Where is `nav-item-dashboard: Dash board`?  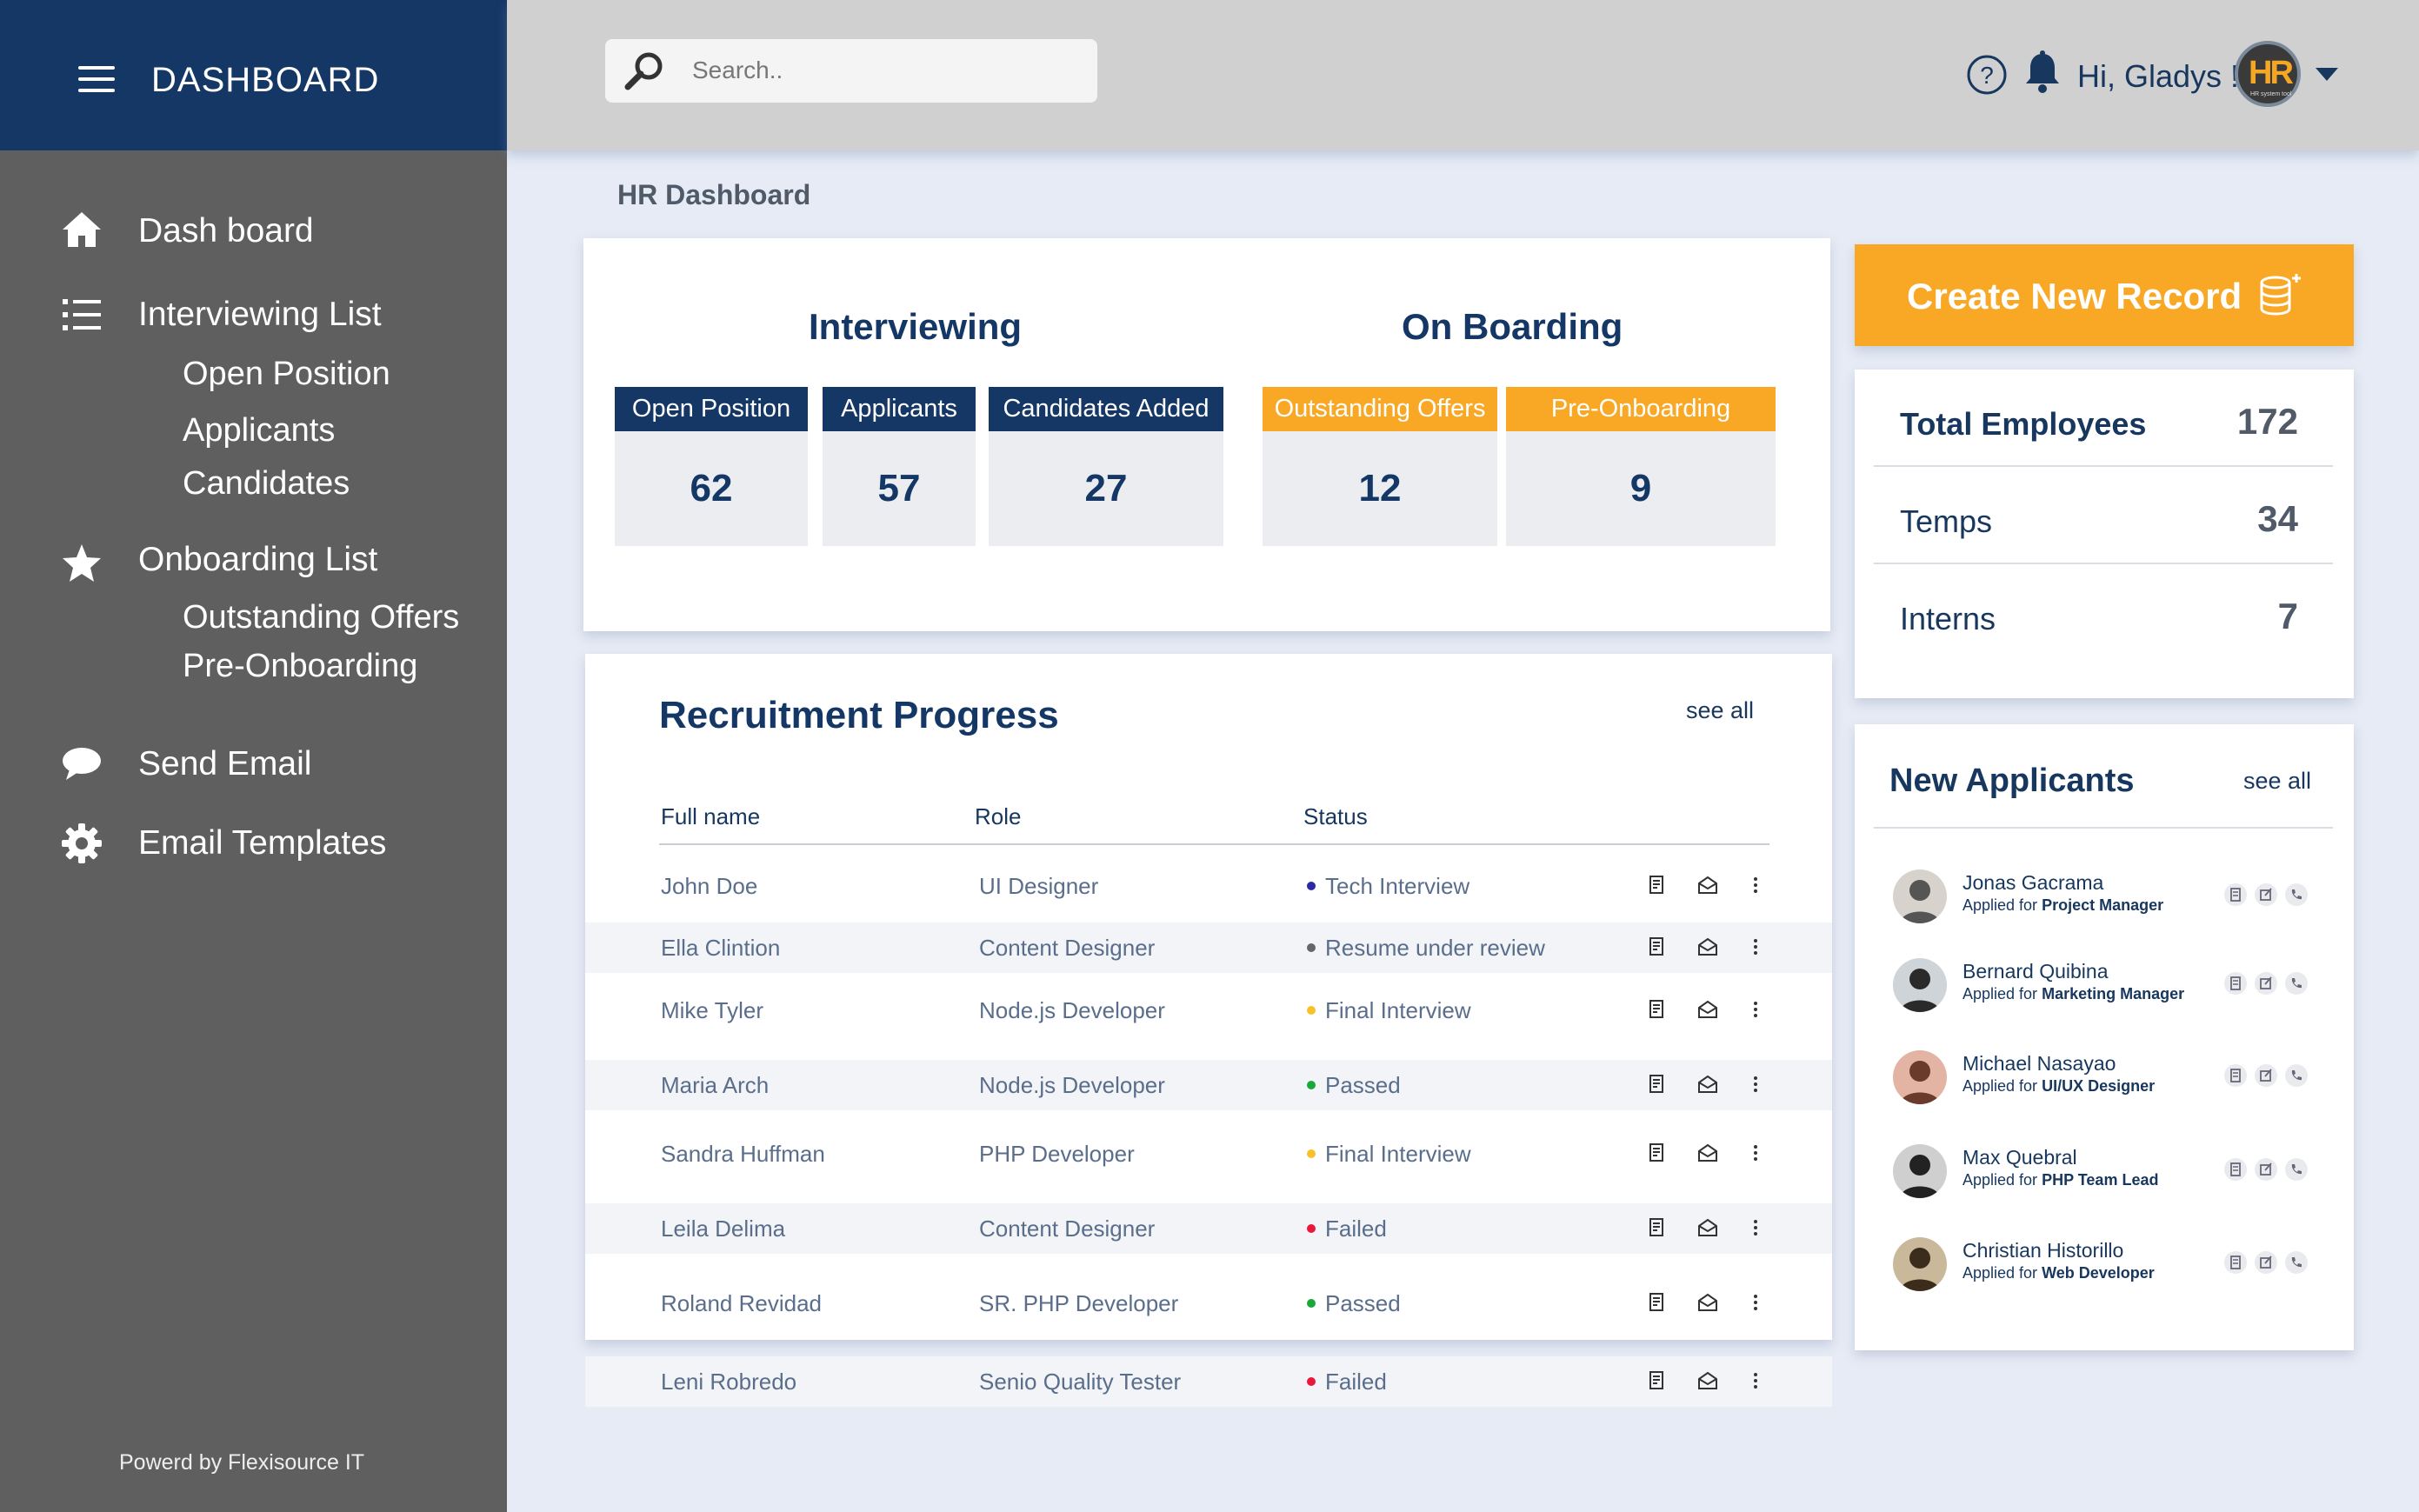
nav-item-dashboard: Dash board is located at coordinates (253, 230).